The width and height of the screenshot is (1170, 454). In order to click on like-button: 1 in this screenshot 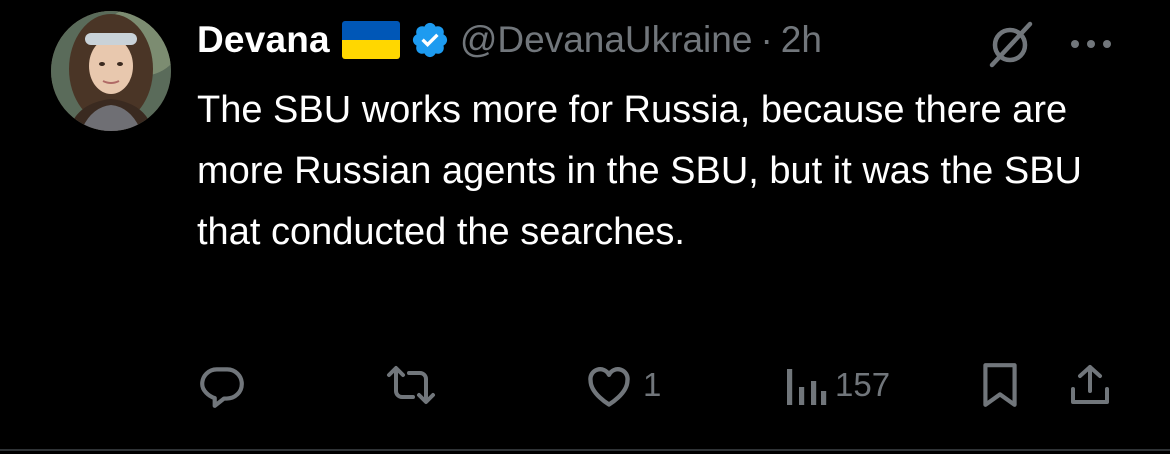, I will do `click(622, 385)`.